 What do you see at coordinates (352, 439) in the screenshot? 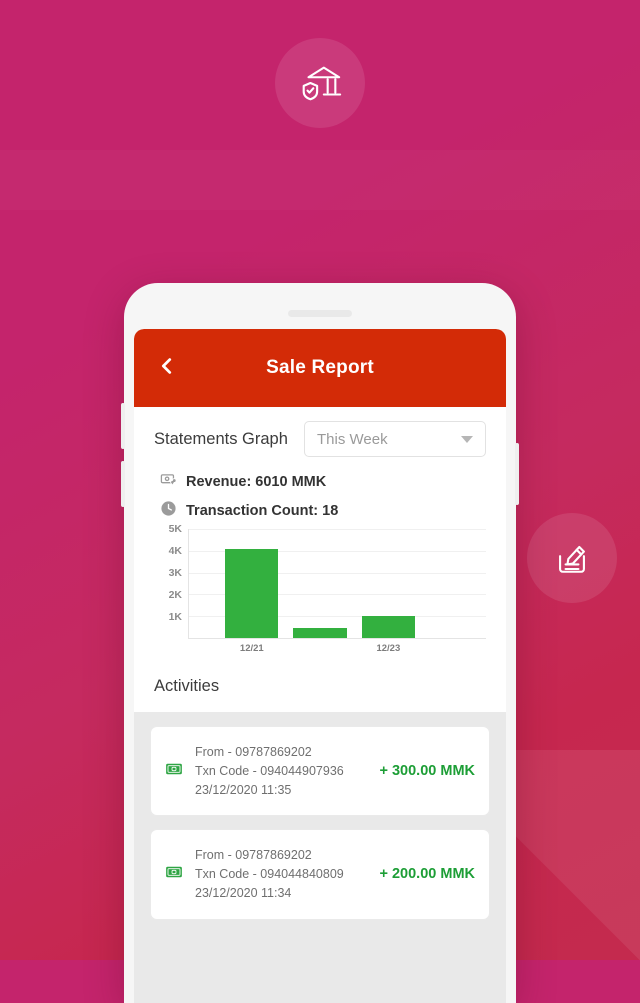
I see `period-select-value: This Week` at bounding box center [352, 439].